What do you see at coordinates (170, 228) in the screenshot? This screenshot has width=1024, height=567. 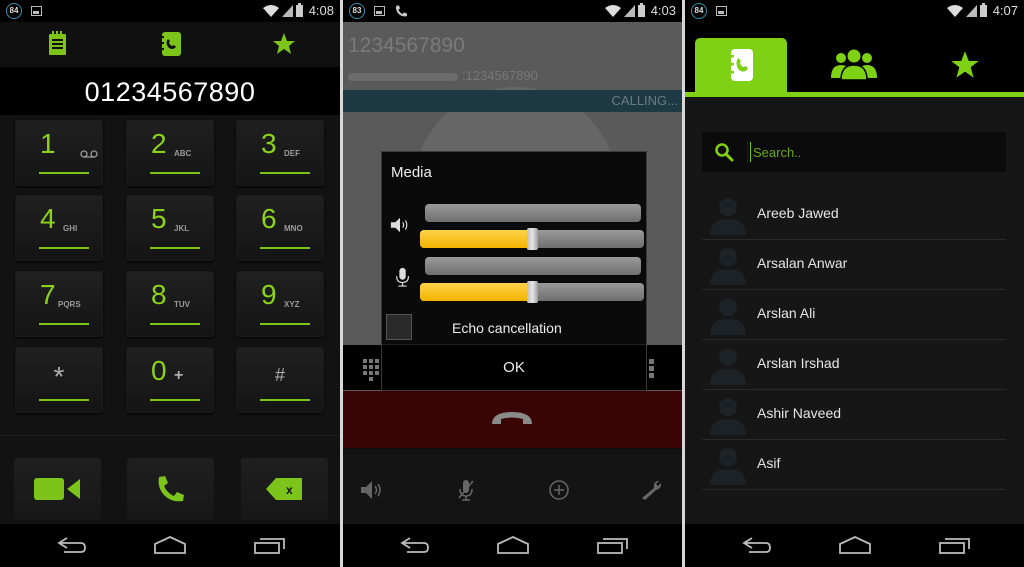 I see `key-5: 5 JKL` at bounding box center [170, 228].